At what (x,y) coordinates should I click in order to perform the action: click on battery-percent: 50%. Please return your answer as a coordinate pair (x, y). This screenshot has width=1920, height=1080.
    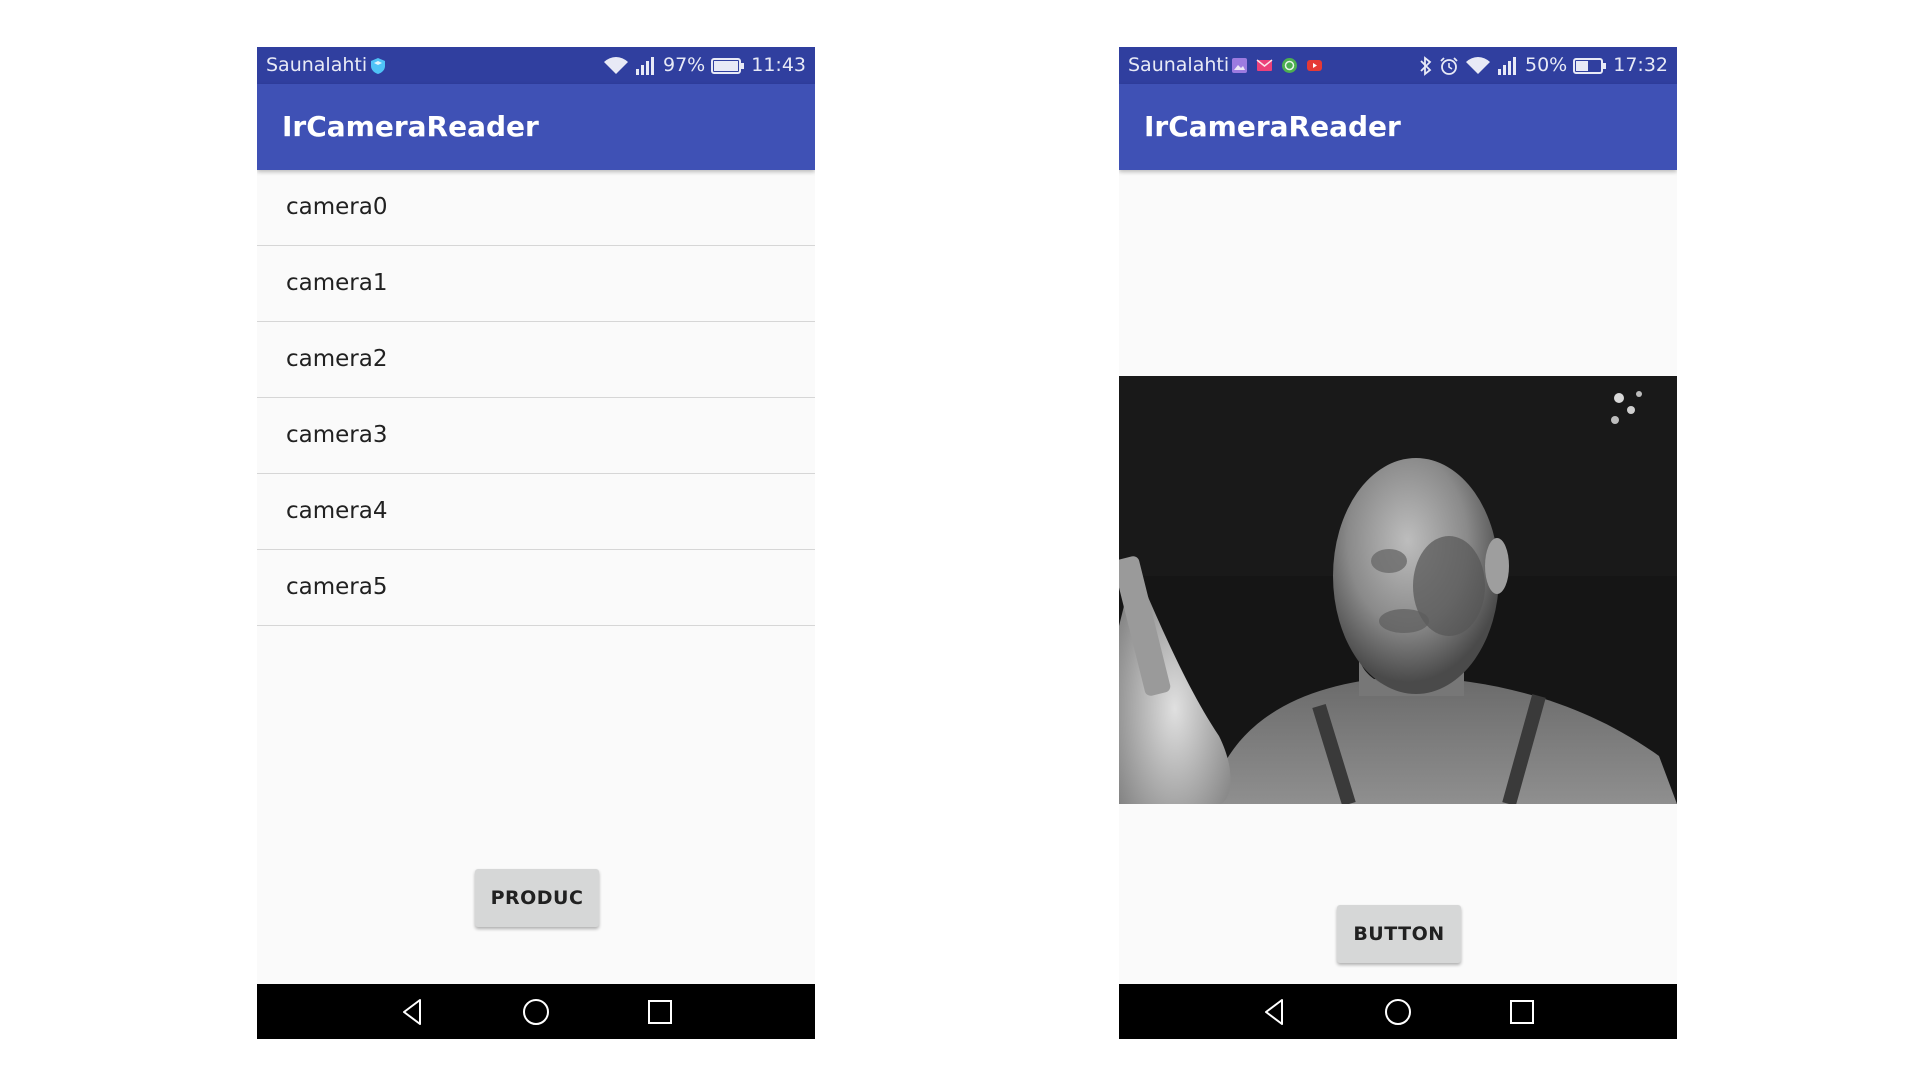
    Looking at the image, I should click on (1546, 65).